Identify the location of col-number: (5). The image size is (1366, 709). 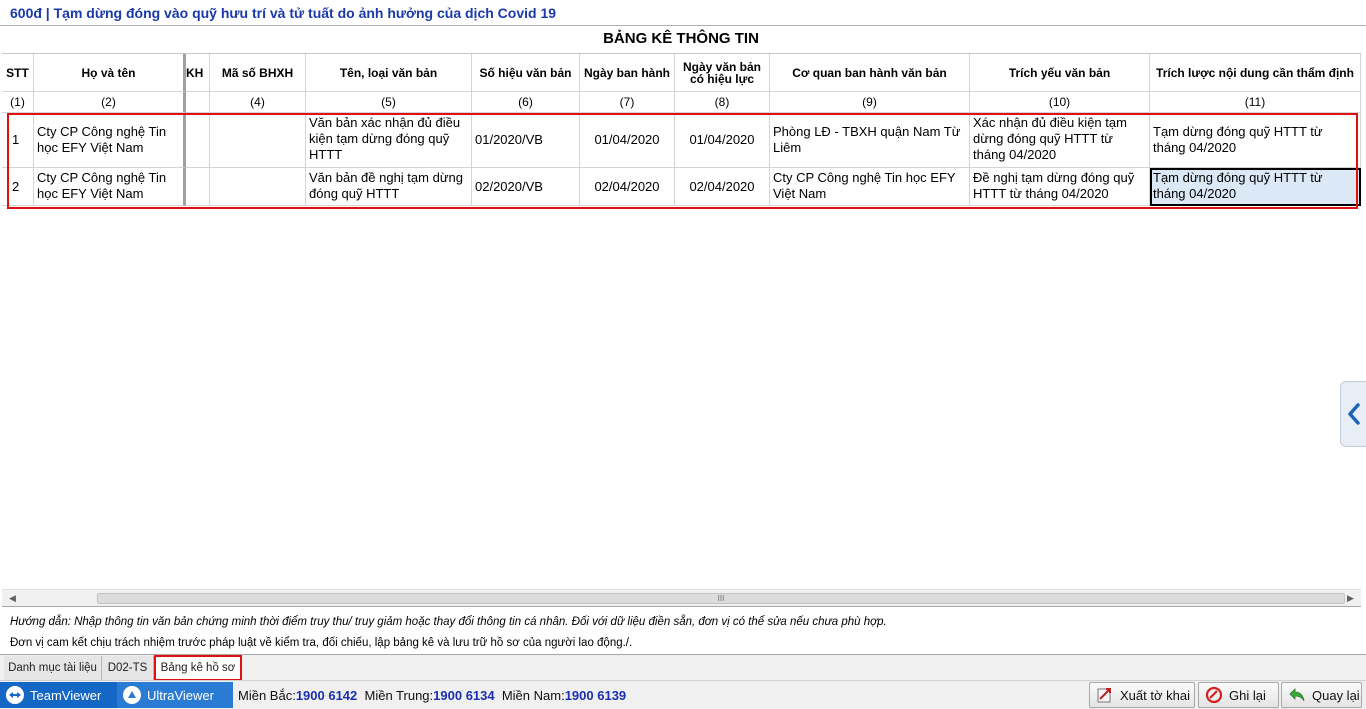
(389, 102).